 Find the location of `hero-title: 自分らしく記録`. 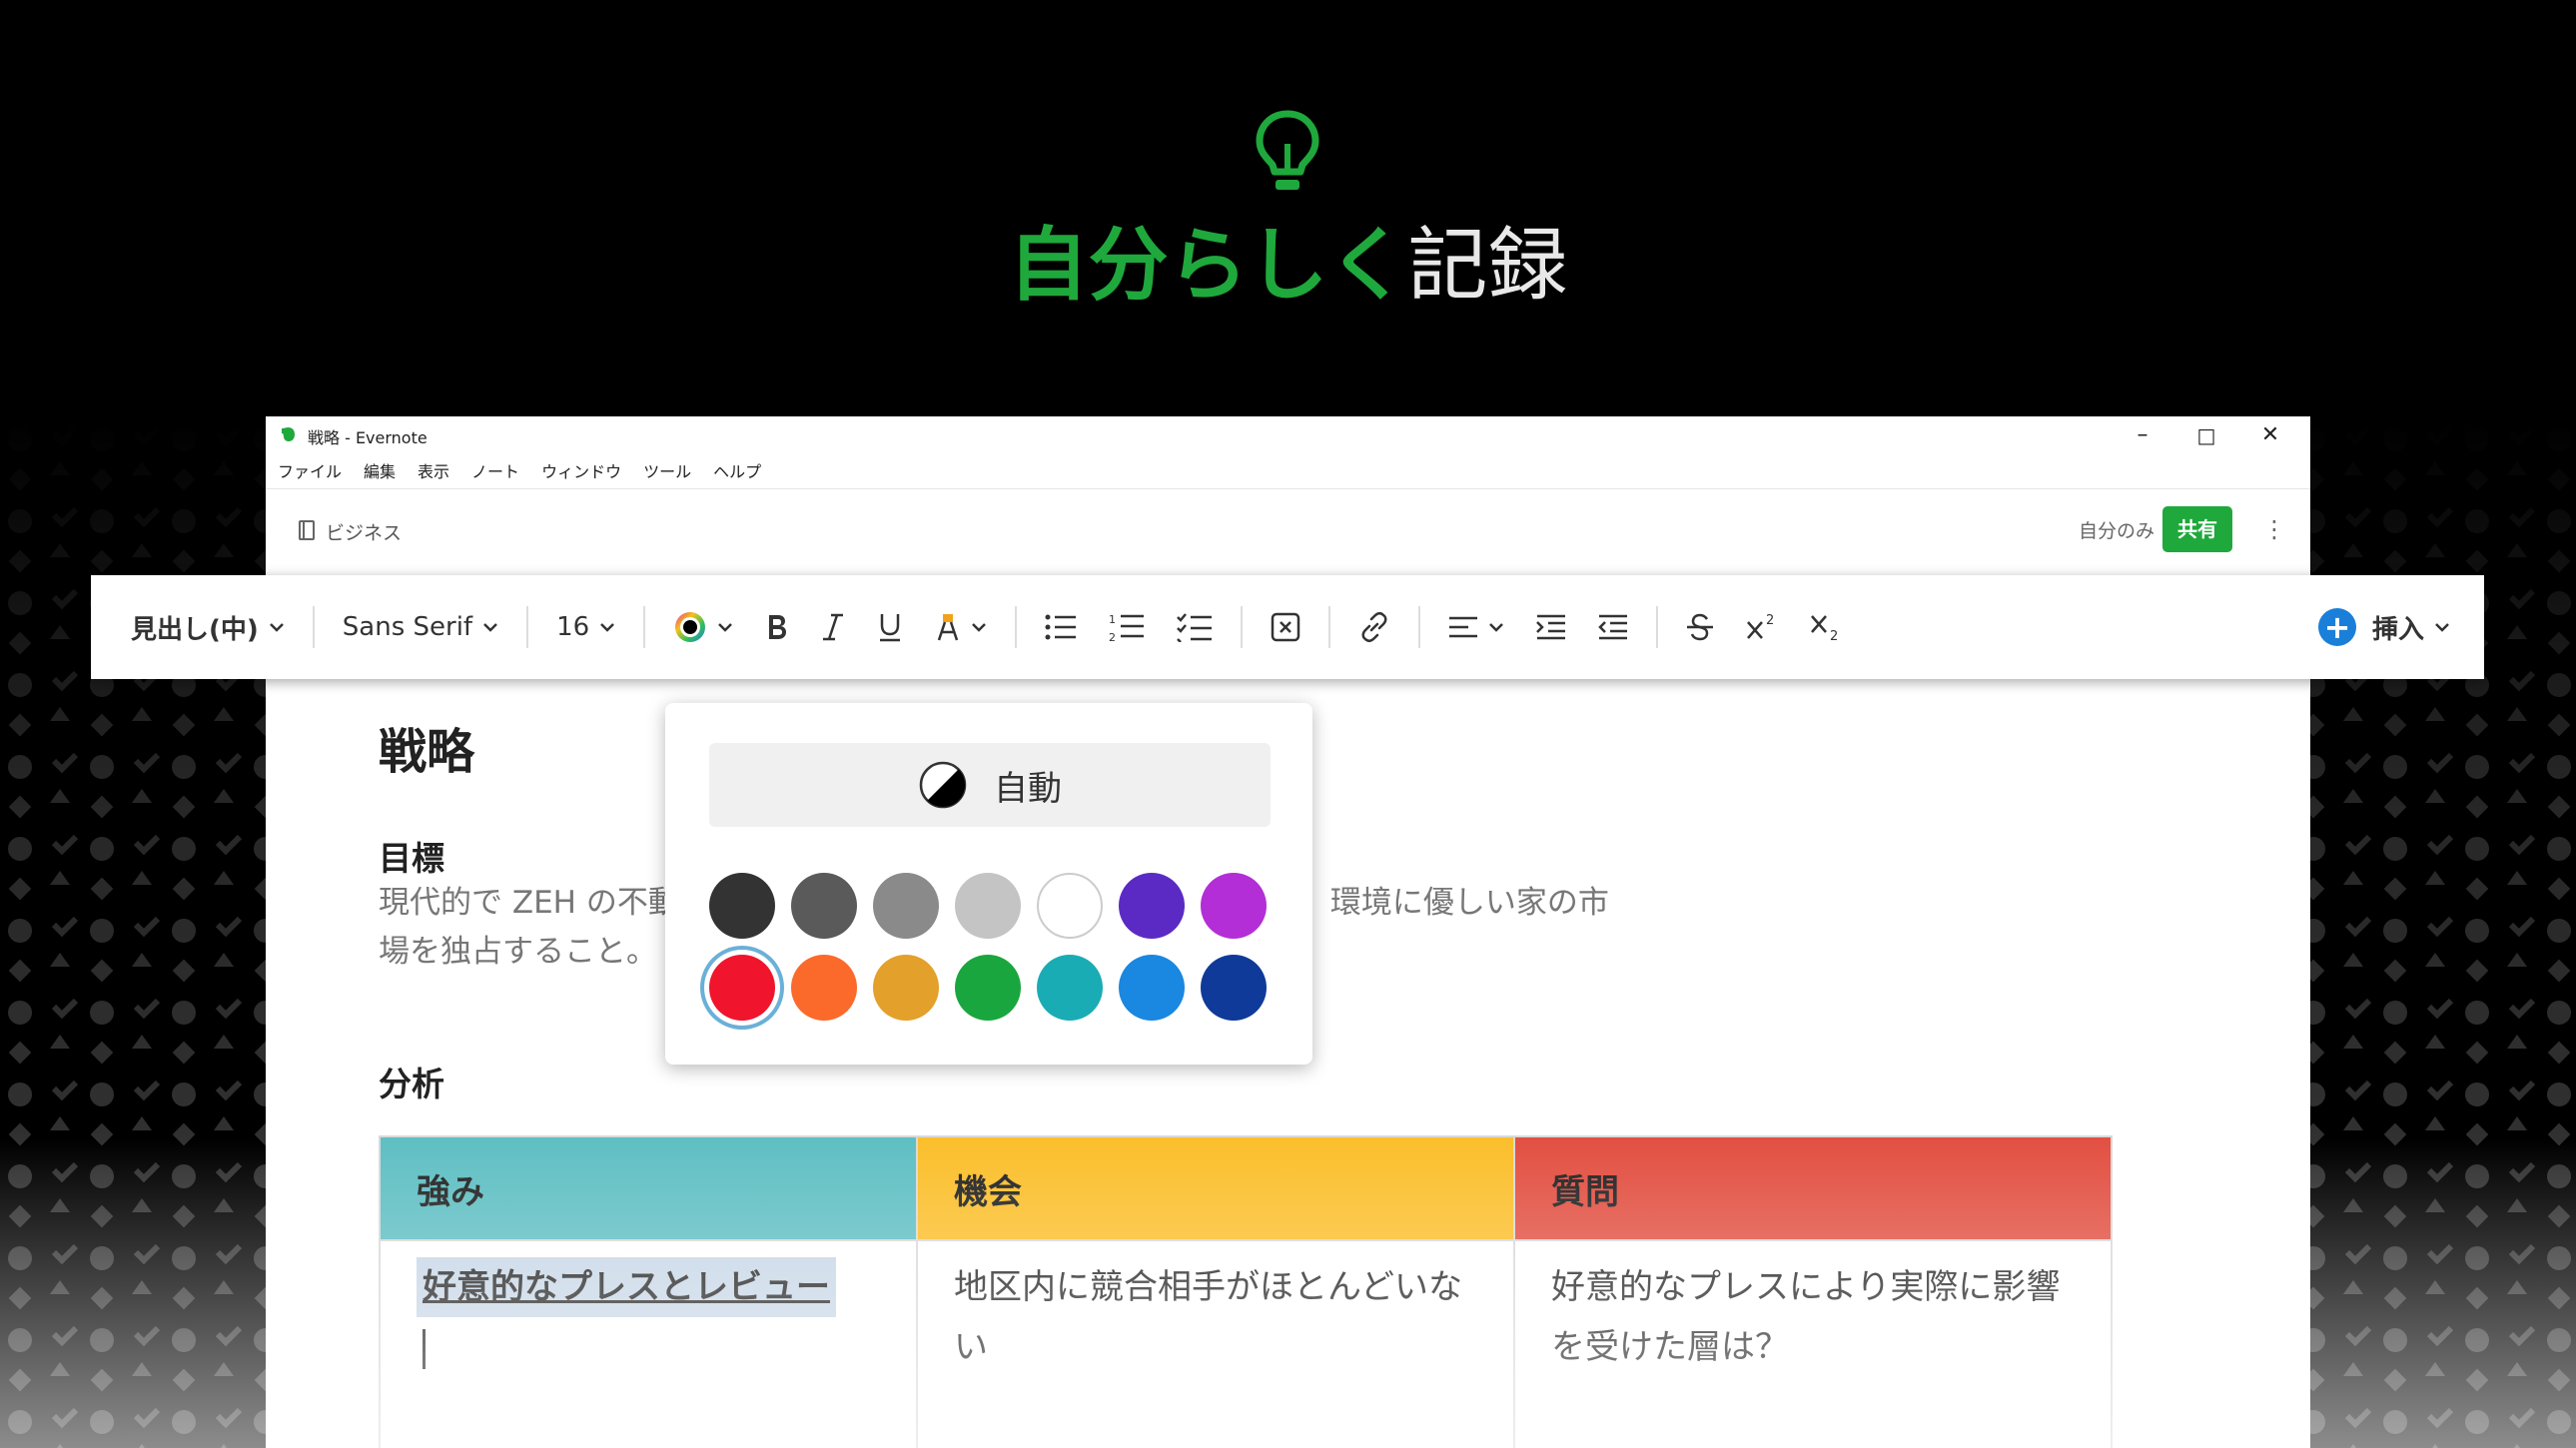

hero-title: 自分らしく記録 is located at coordinates (1288, 266).